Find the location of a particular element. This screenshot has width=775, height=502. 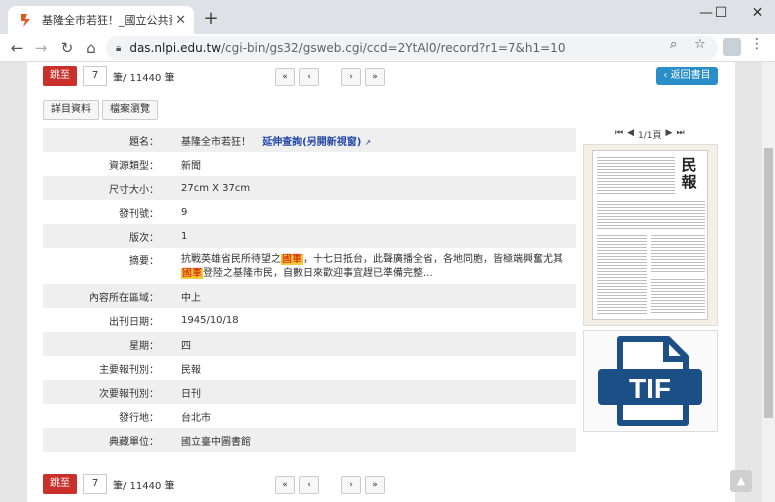

field-value: 27cm X 37cm is located at coordinates (216, 188).